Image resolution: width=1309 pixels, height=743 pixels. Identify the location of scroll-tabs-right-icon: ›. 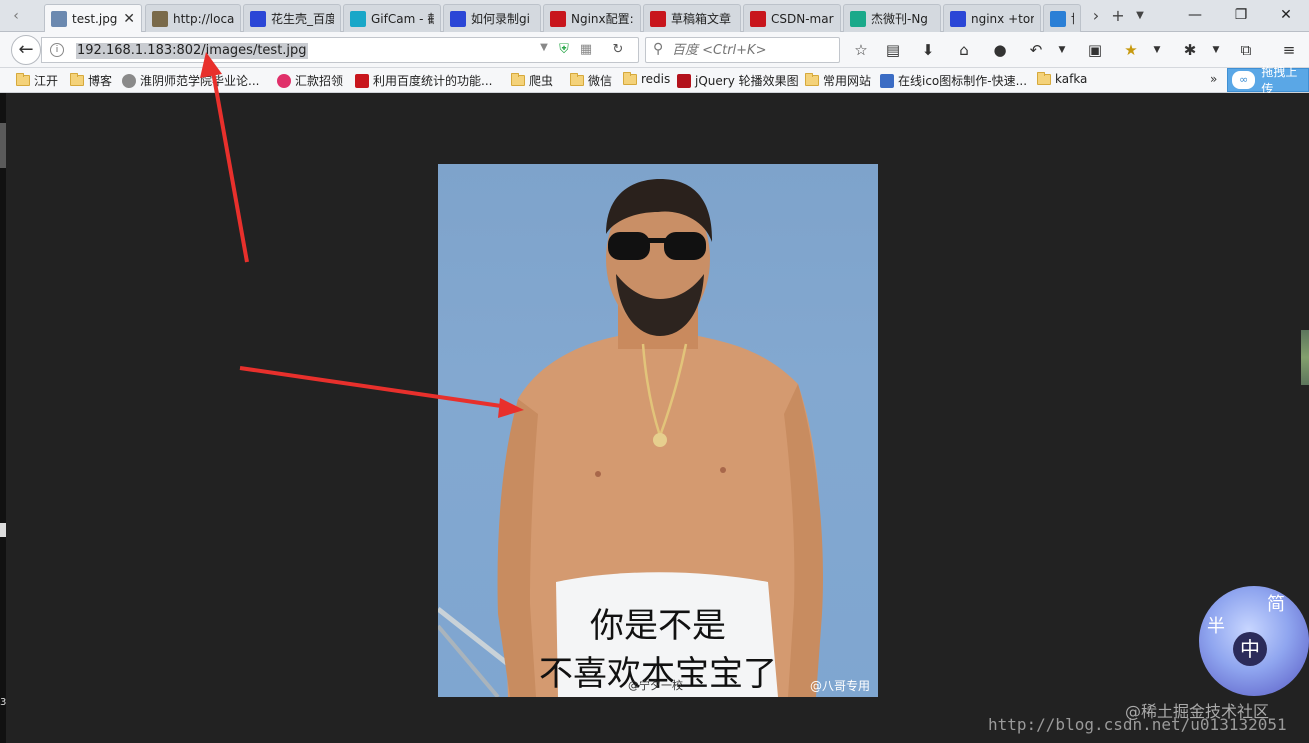
(1096, 16).